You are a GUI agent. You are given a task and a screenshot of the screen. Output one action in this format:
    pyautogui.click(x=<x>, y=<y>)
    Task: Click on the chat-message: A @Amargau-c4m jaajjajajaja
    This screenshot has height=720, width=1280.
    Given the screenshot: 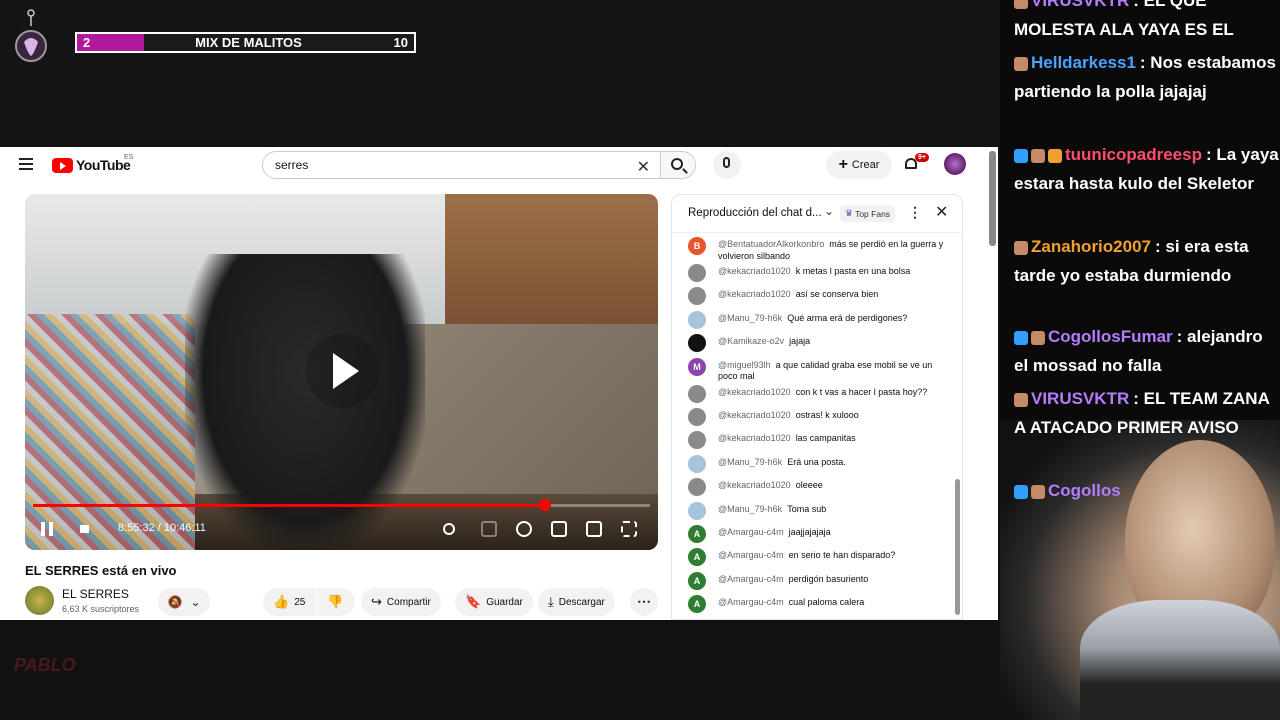 What is the action you would take?
    pyautogui.click(x=817, y=534)
    